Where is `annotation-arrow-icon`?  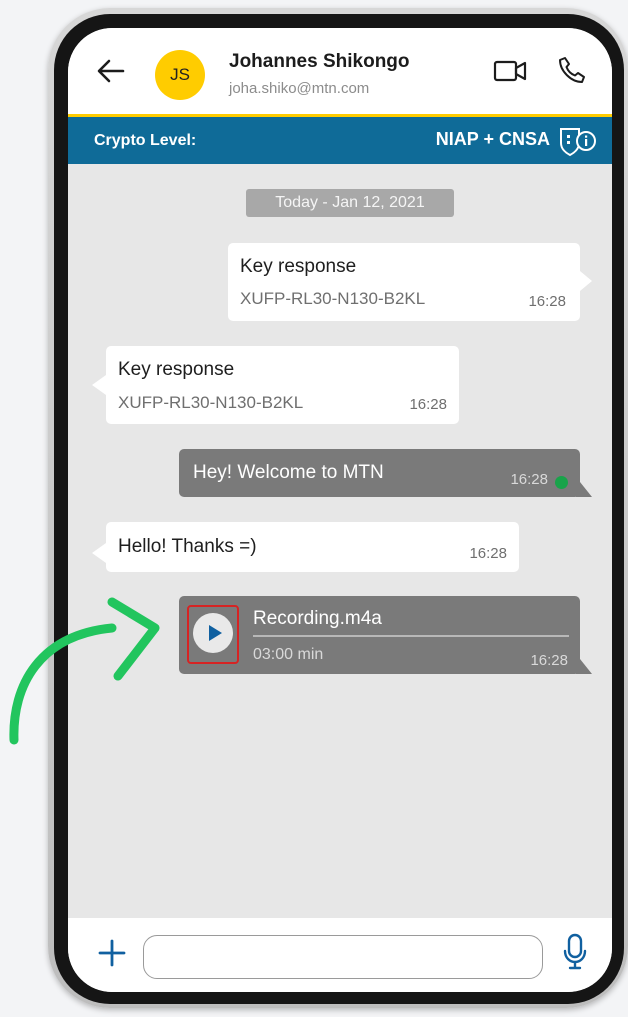 annotation-arrow-icon is located at coordinates (84, 671).